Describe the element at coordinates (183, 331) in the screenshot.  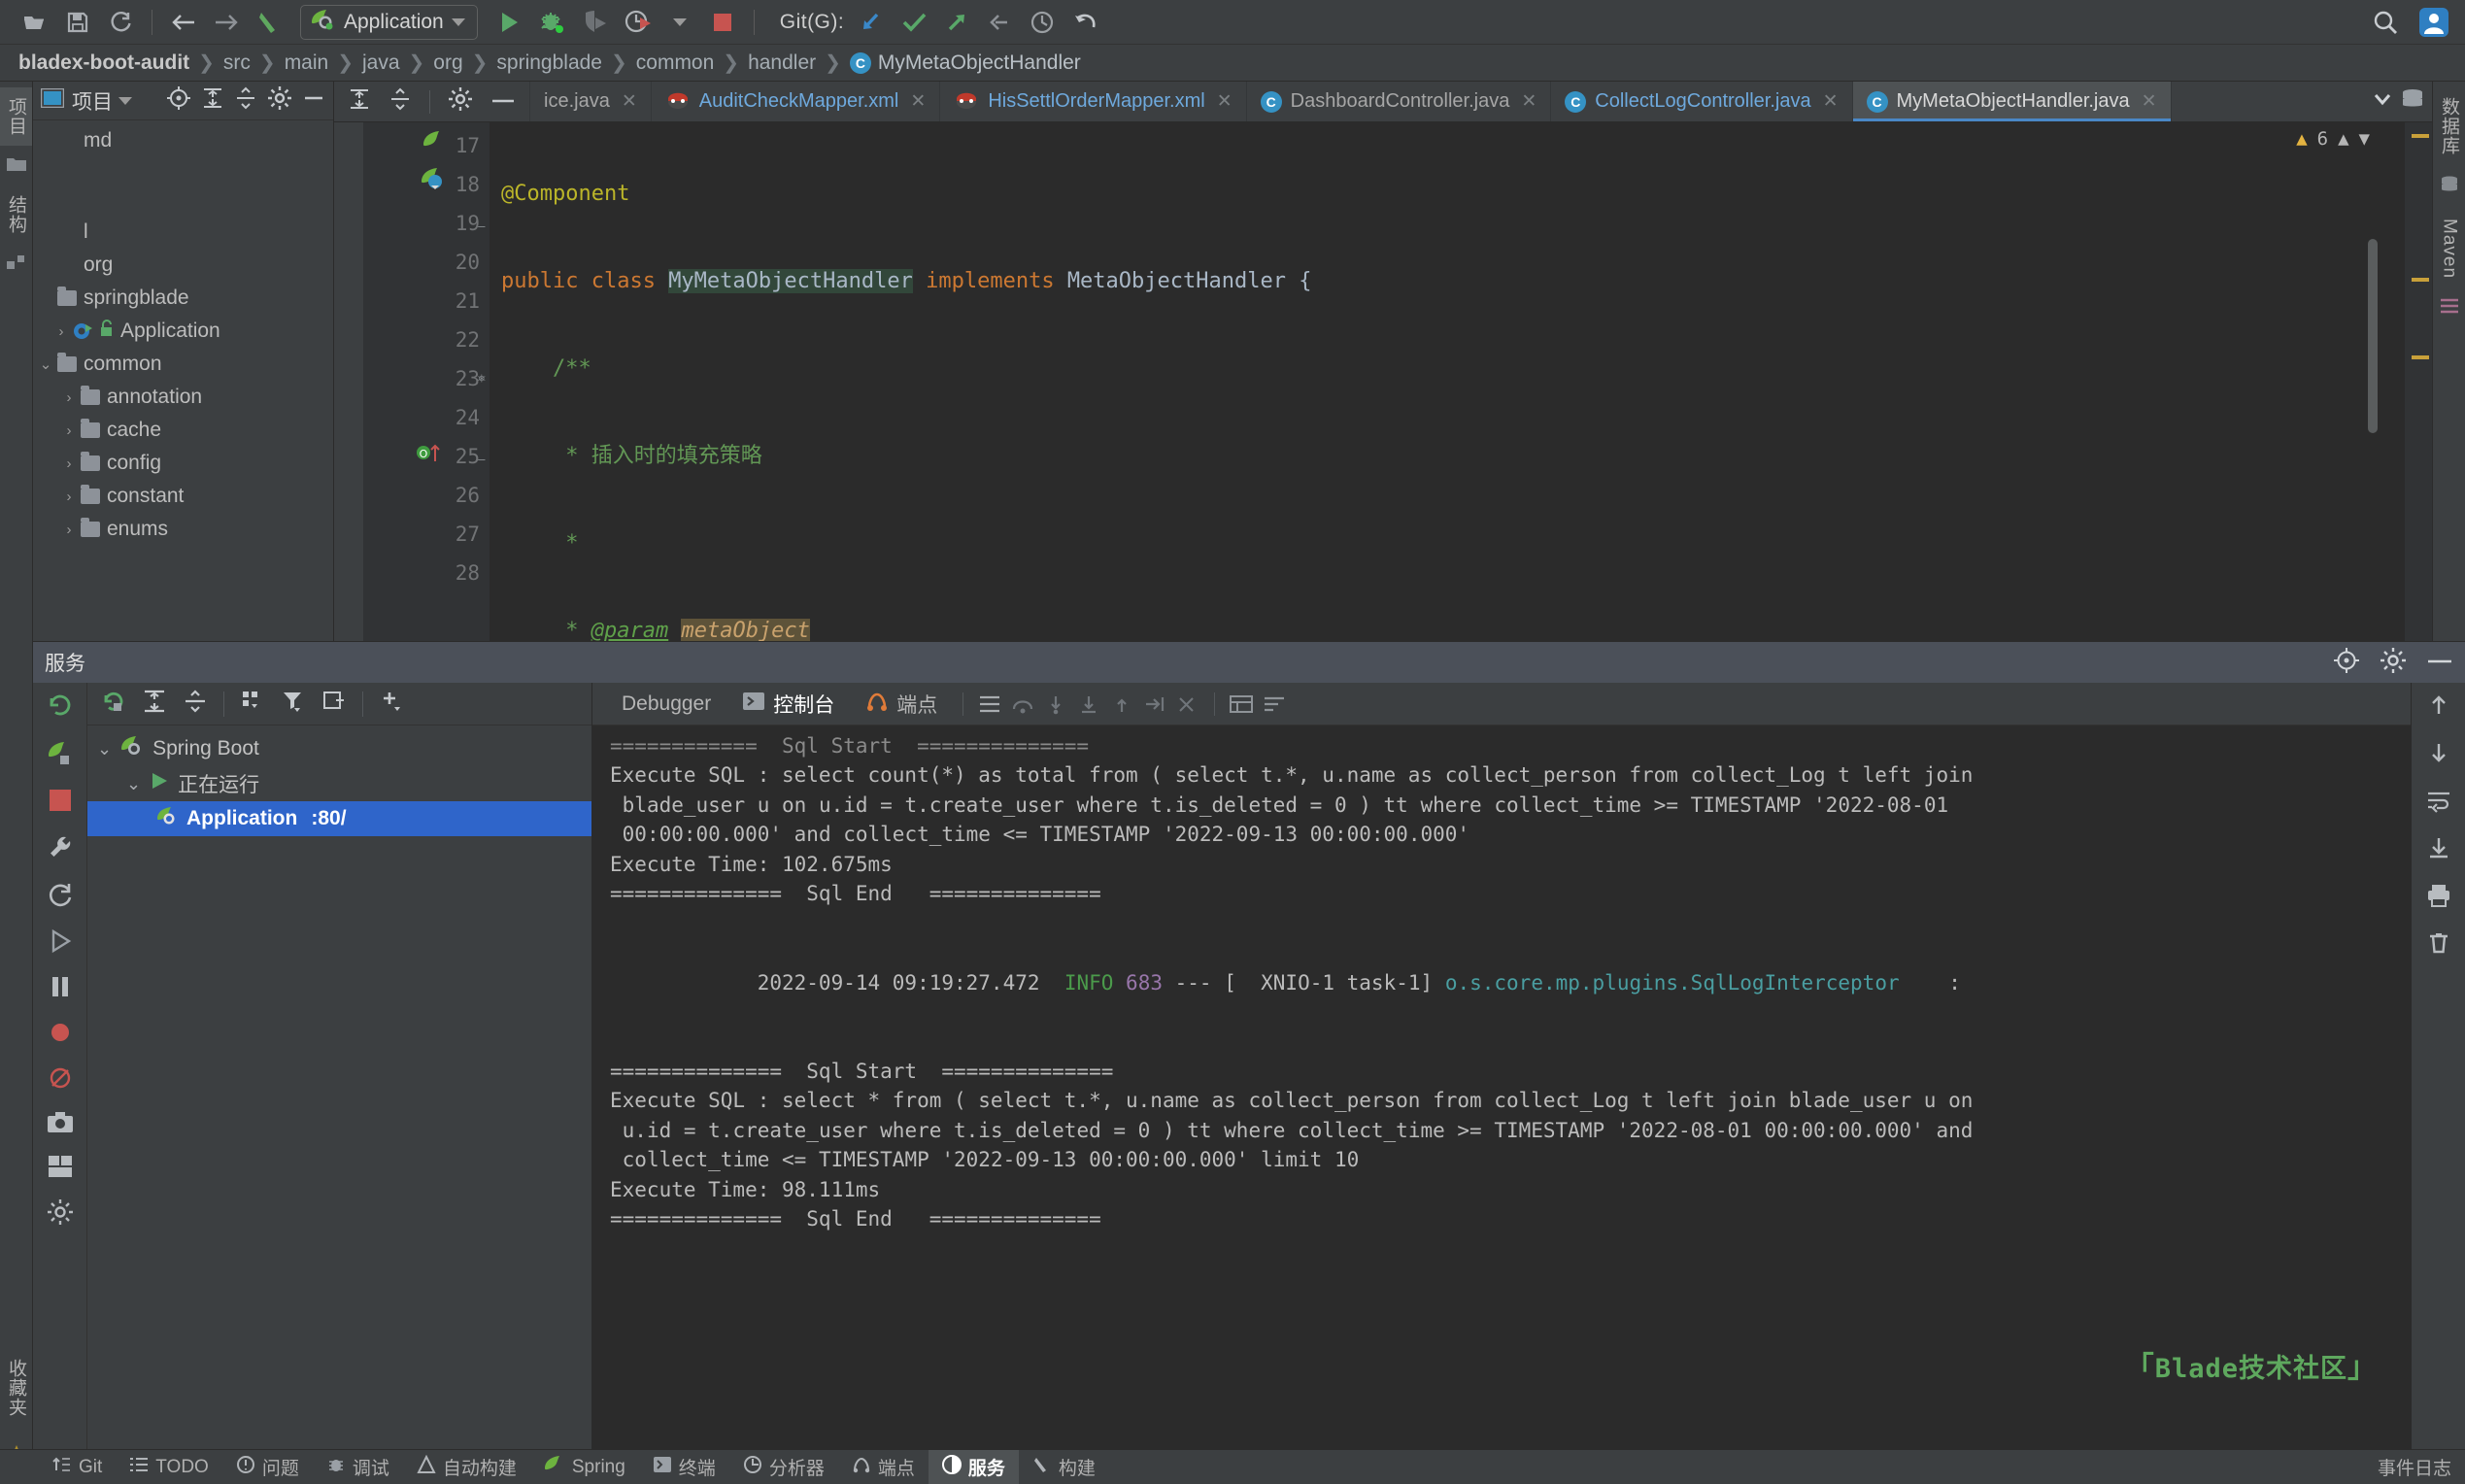
I see `tree-item-application: › Application` at that location.